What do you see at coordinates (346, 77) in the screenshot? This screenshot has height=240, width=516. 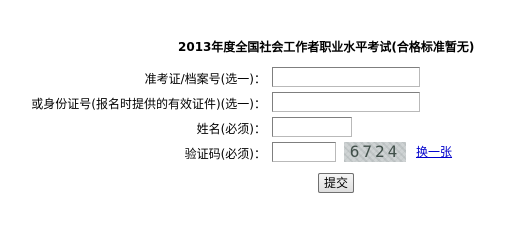 I see `ticket-number-input` at bounding box center [346, 77].